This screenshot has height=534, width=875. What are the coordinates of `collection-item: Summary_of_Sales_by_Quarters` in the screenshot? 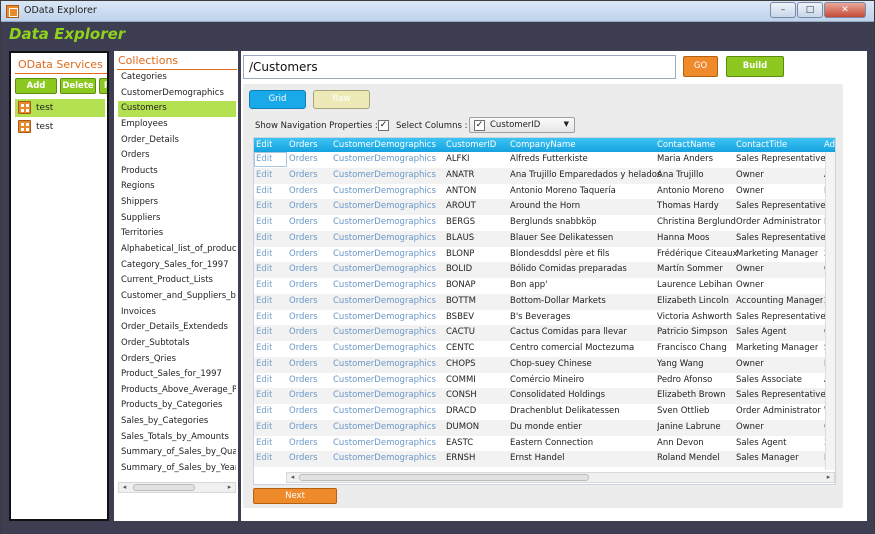 It's located at (177, 453).